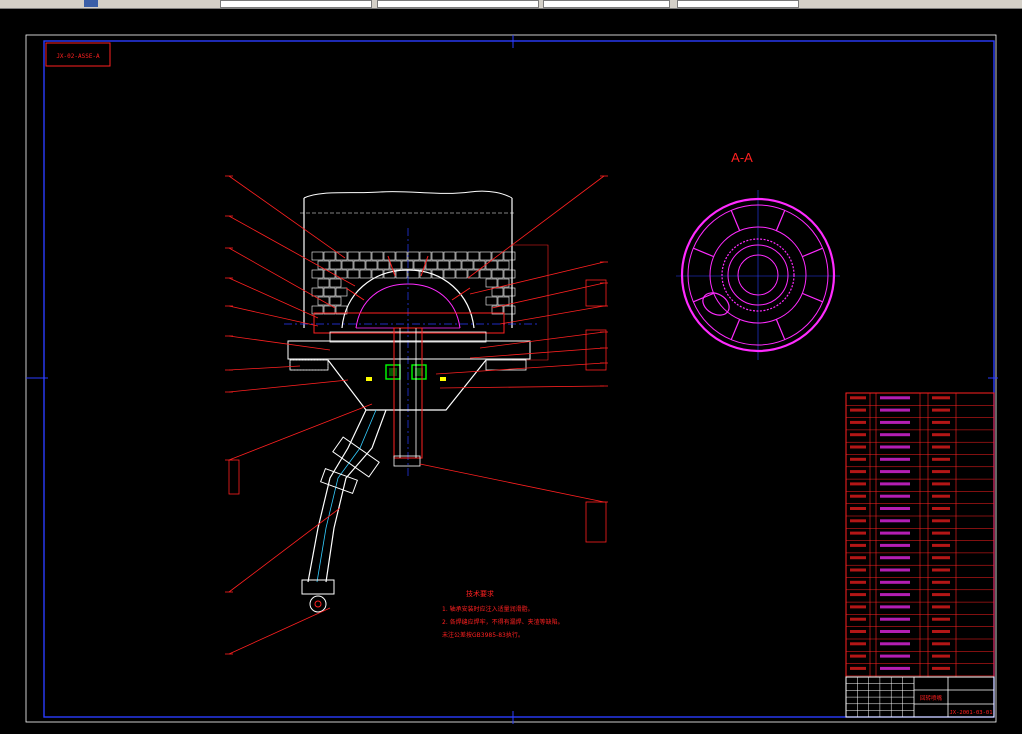 Image resolution: width=1022 pixels, height=734 pixels. I want to click on title-stamp: JX-02-ASSE-A, so click(78, 54).